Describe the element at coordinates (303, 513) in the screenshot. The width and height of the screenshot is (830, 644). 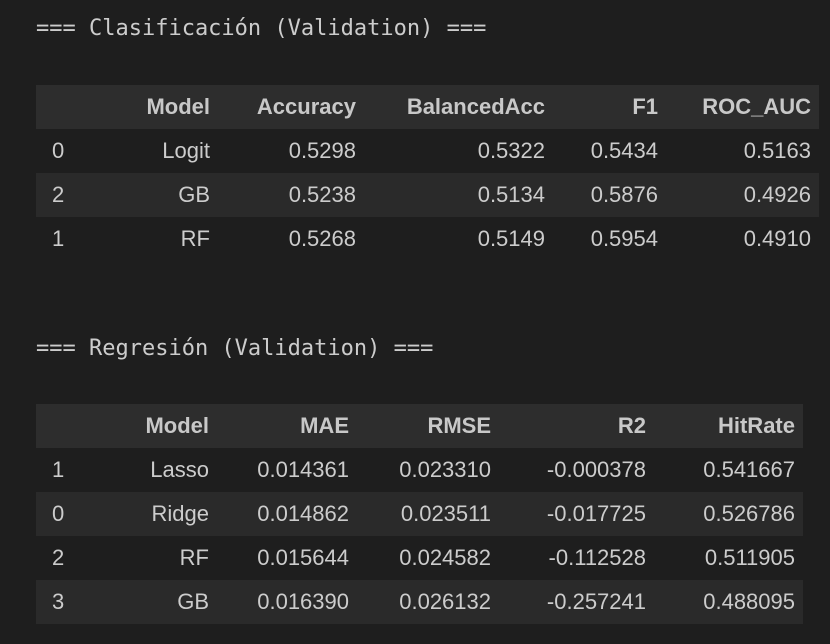
I see `cell-mae: 0.014862` at that location.